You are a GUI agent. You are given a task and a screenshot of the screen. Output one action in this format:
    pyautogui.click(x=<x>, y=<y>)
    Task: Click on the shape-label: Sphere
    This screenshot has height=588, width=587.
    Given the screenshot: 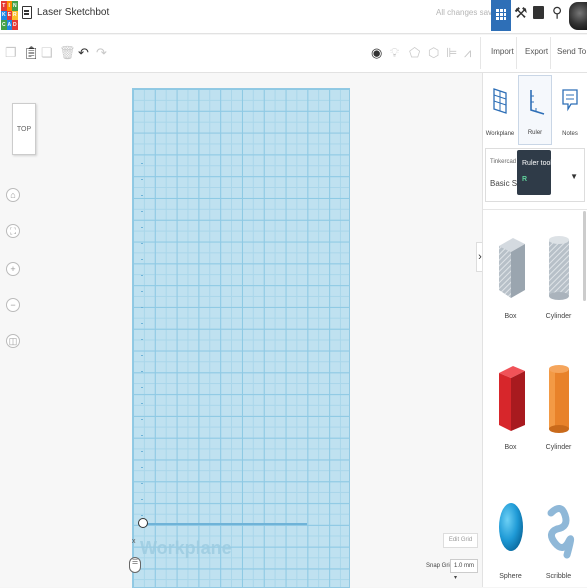 What is the action you would take?
    pyautogui.click(x=510, y=576)
    